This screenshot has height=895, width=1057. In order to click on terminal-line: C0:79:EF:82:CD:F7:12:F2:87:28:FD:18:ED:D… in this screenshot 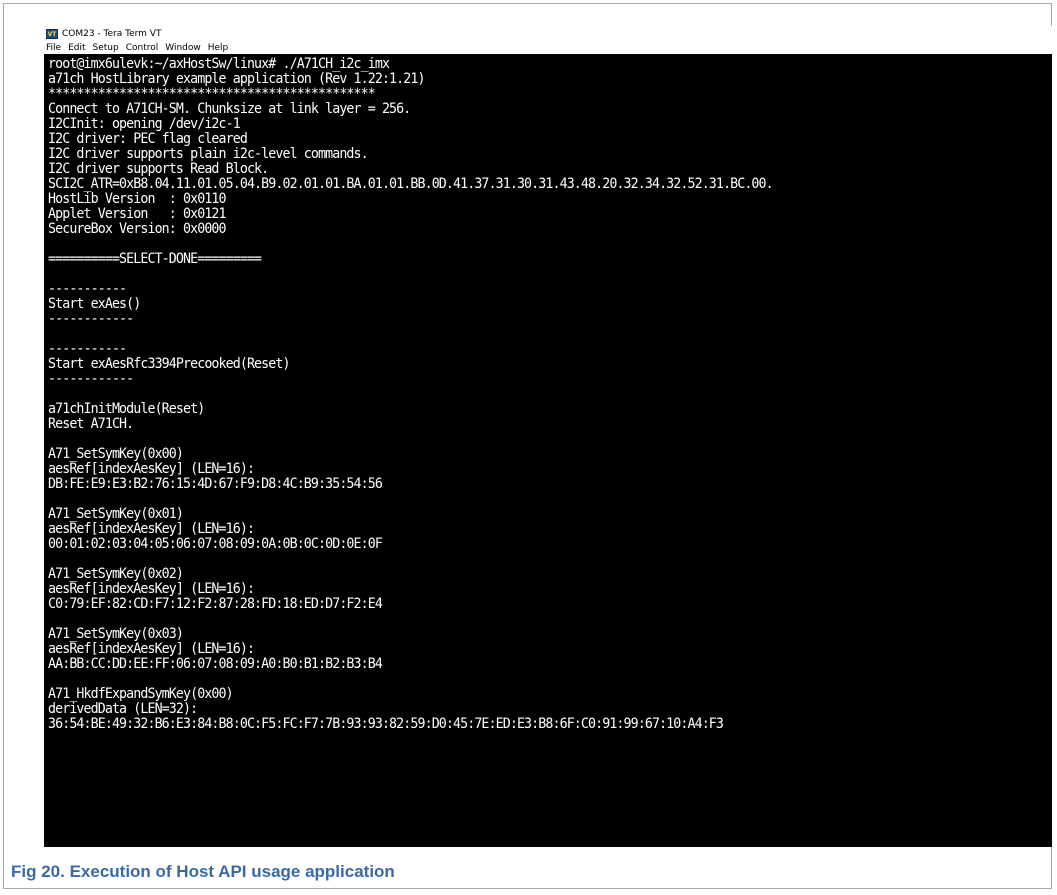, I will do `click(215, 604)`.